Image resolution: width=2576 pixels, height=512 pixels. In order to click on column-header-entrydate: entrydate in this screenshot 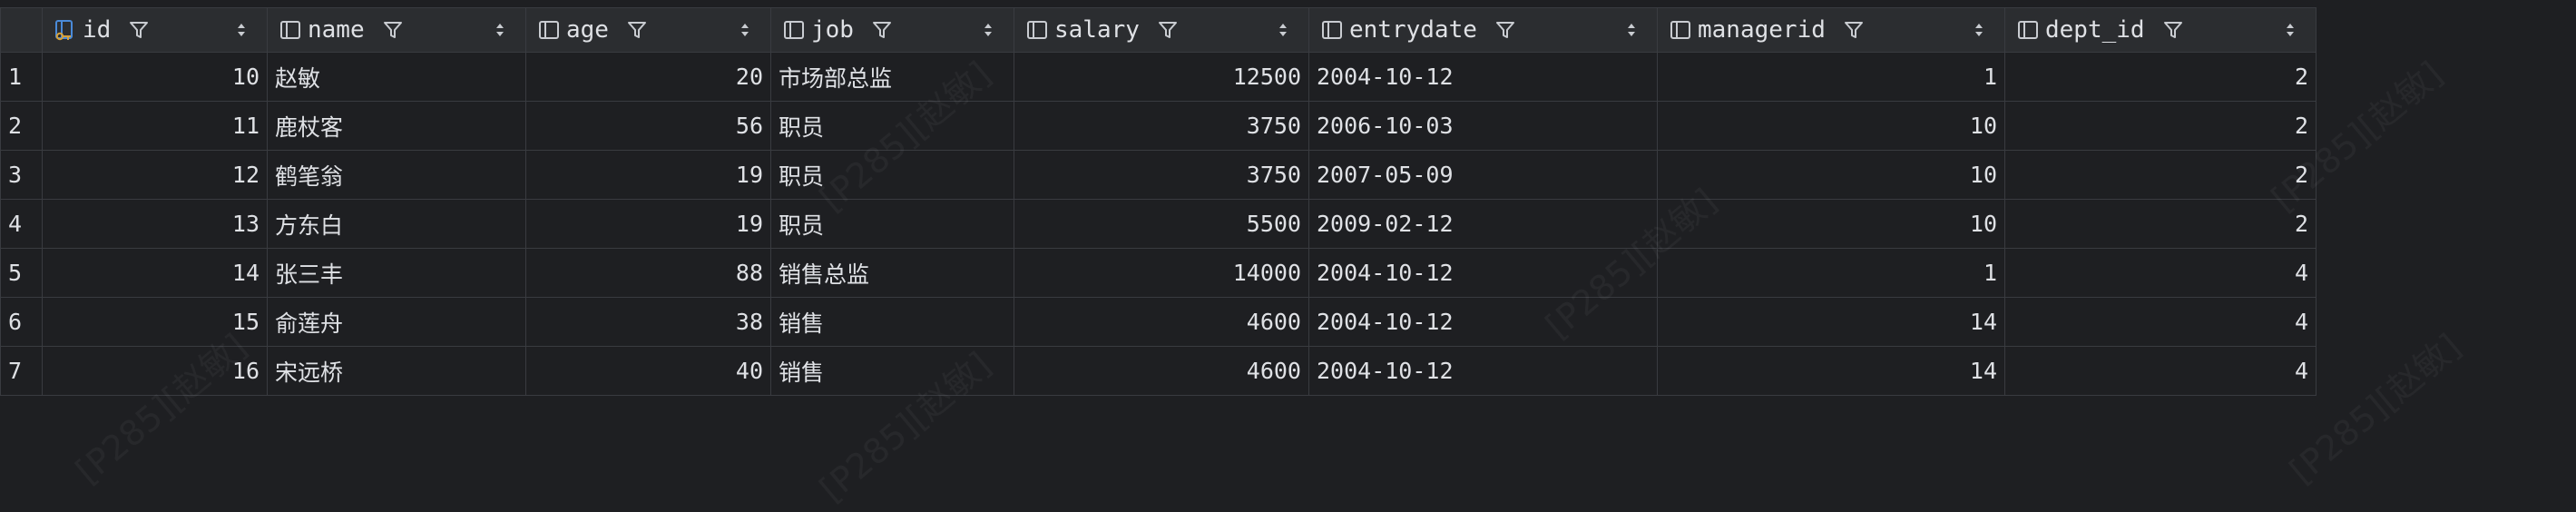, I will do `click(1483, 30)`.